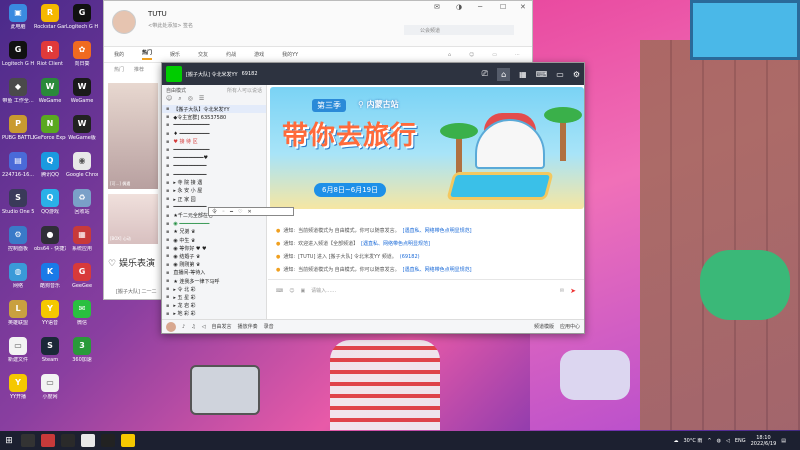 The image size is (800, 450). I want to click on desktop-shortcut: Y YY开播, so click(18, 387).